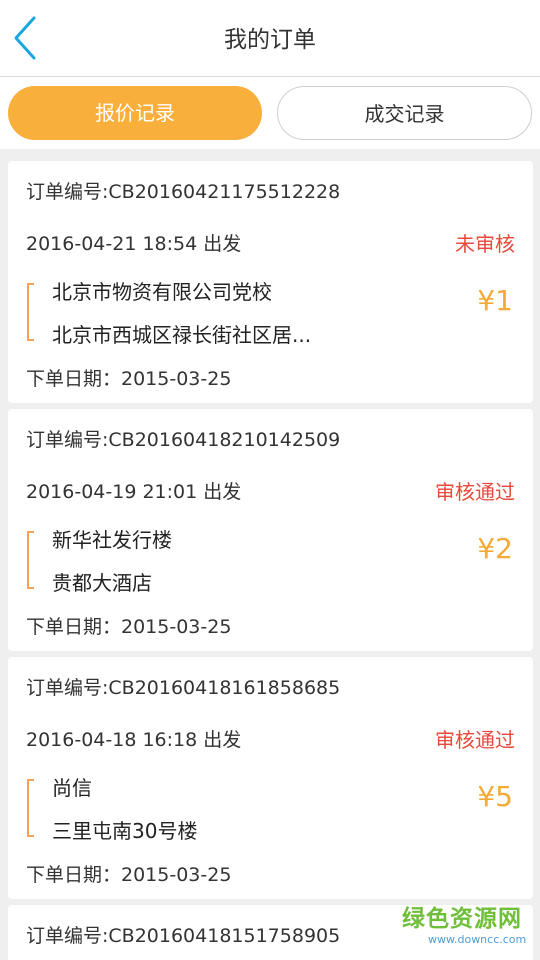 The image size is (540, 960). Describe the element at coordinates (102, 583) in the screenshot. I see `destination-address: 贵都大酒店` at that location.